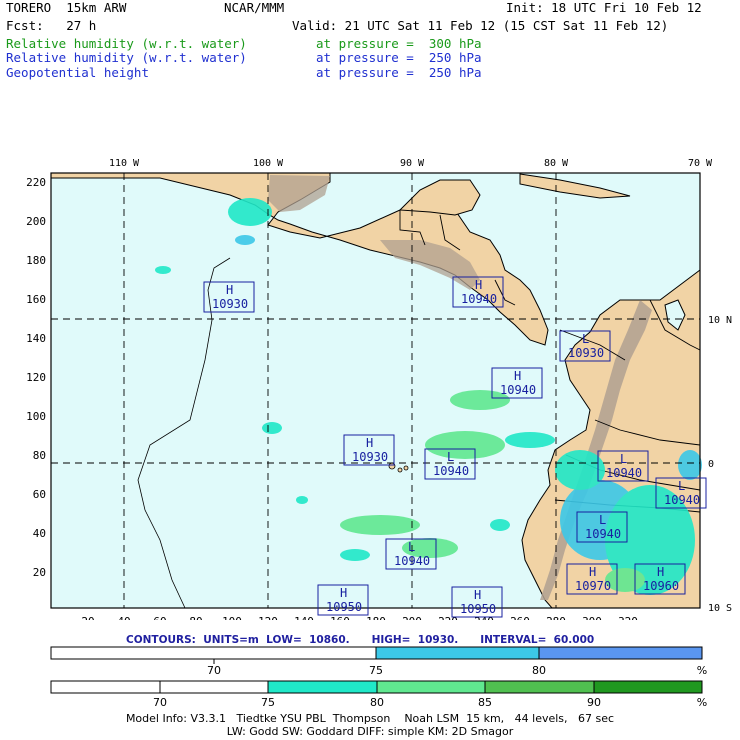 This screenshot has height=740, width=740. What do you see at coordinates (126, 57) in the screenshot?
I see `field-2-name: Relative humidity (w.r.t. water)` at bounding box center [126, 57].